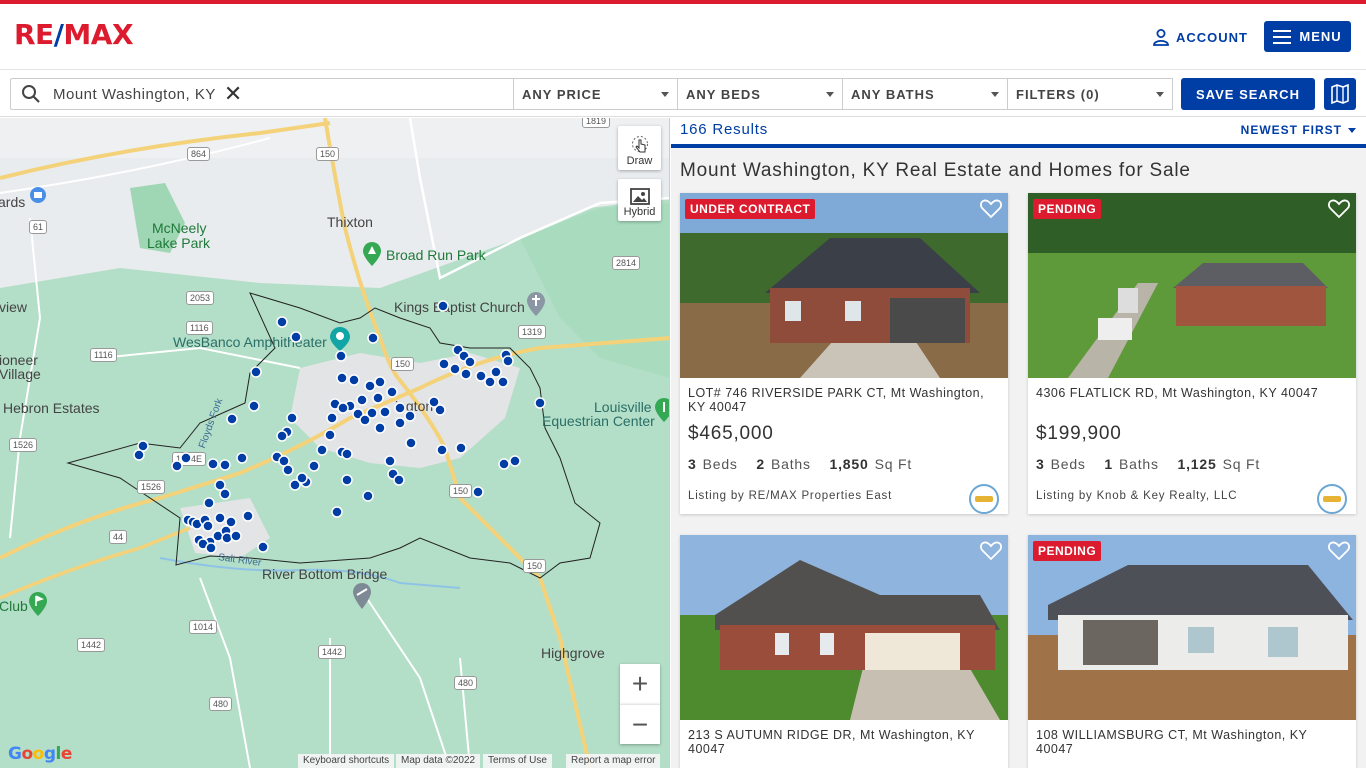 The height and width of the screenshot is (768, 1366). I want to click on account-link: ACCOUNT, so click(1200, 37).